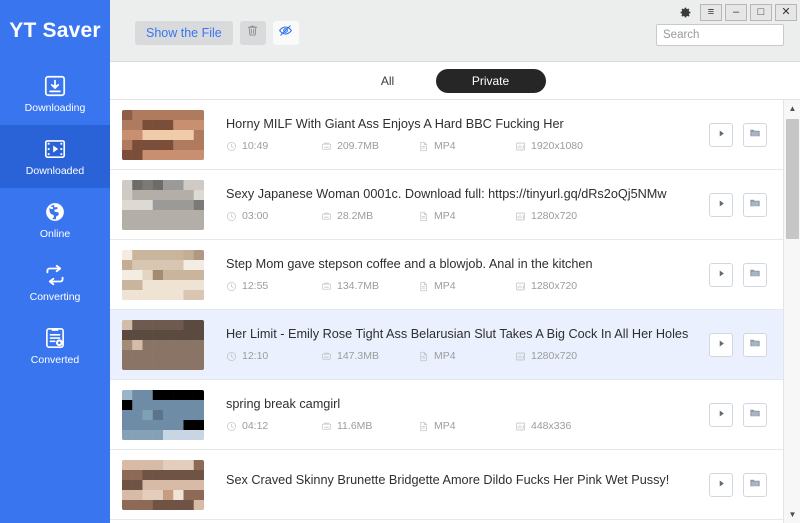 This screenshot has width=800, height=523. What do you see at coordinates (490, 80) in the screenshot?
I see `tab-private: Private` at bounding box center [490, 80].